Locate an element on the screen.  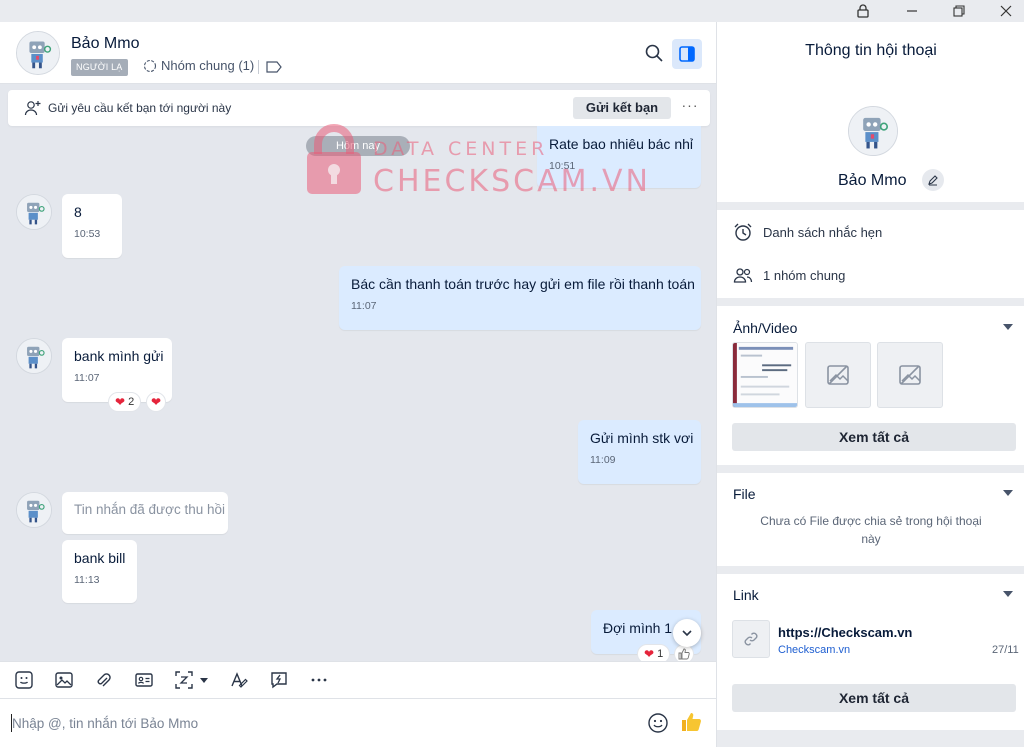
link-domain: Checkscam.vn is located at coordinates (814, 650).